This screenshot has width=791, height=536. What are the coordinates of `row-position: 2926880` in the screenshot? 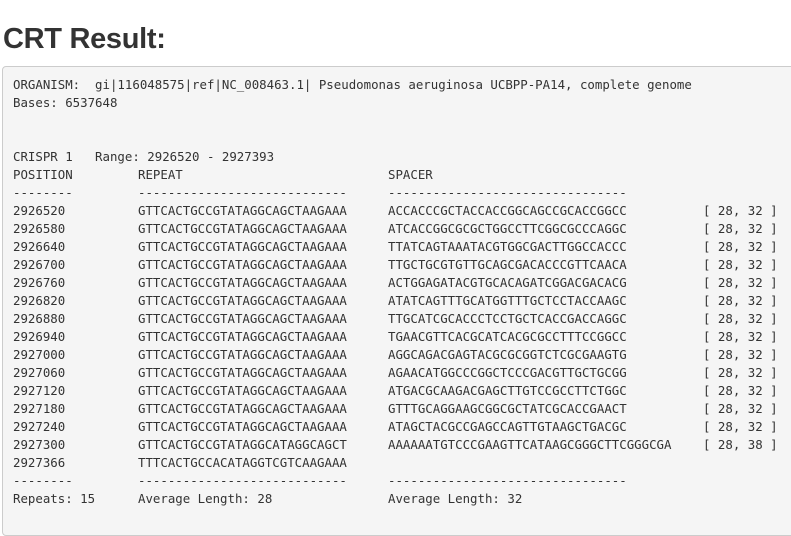 It's located at (39, 318).